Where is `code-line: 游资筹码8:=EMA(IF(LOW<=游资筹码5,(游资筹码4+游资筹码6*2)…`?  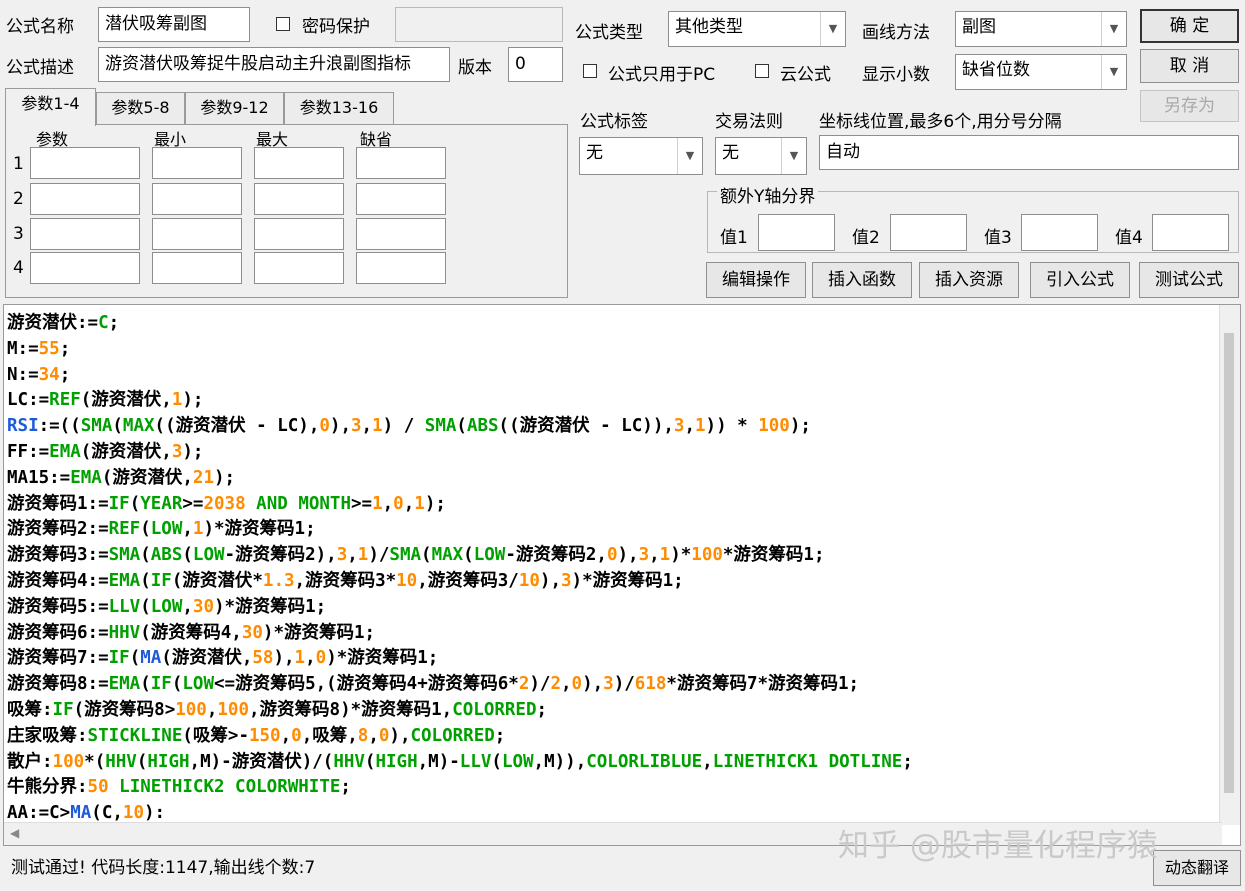 code-line: 游资筹码8:=EMA(IF(LOW<=游资筹码5,(游资筹码4+游资筹码6*2)… is located at coordinates (460, 685).